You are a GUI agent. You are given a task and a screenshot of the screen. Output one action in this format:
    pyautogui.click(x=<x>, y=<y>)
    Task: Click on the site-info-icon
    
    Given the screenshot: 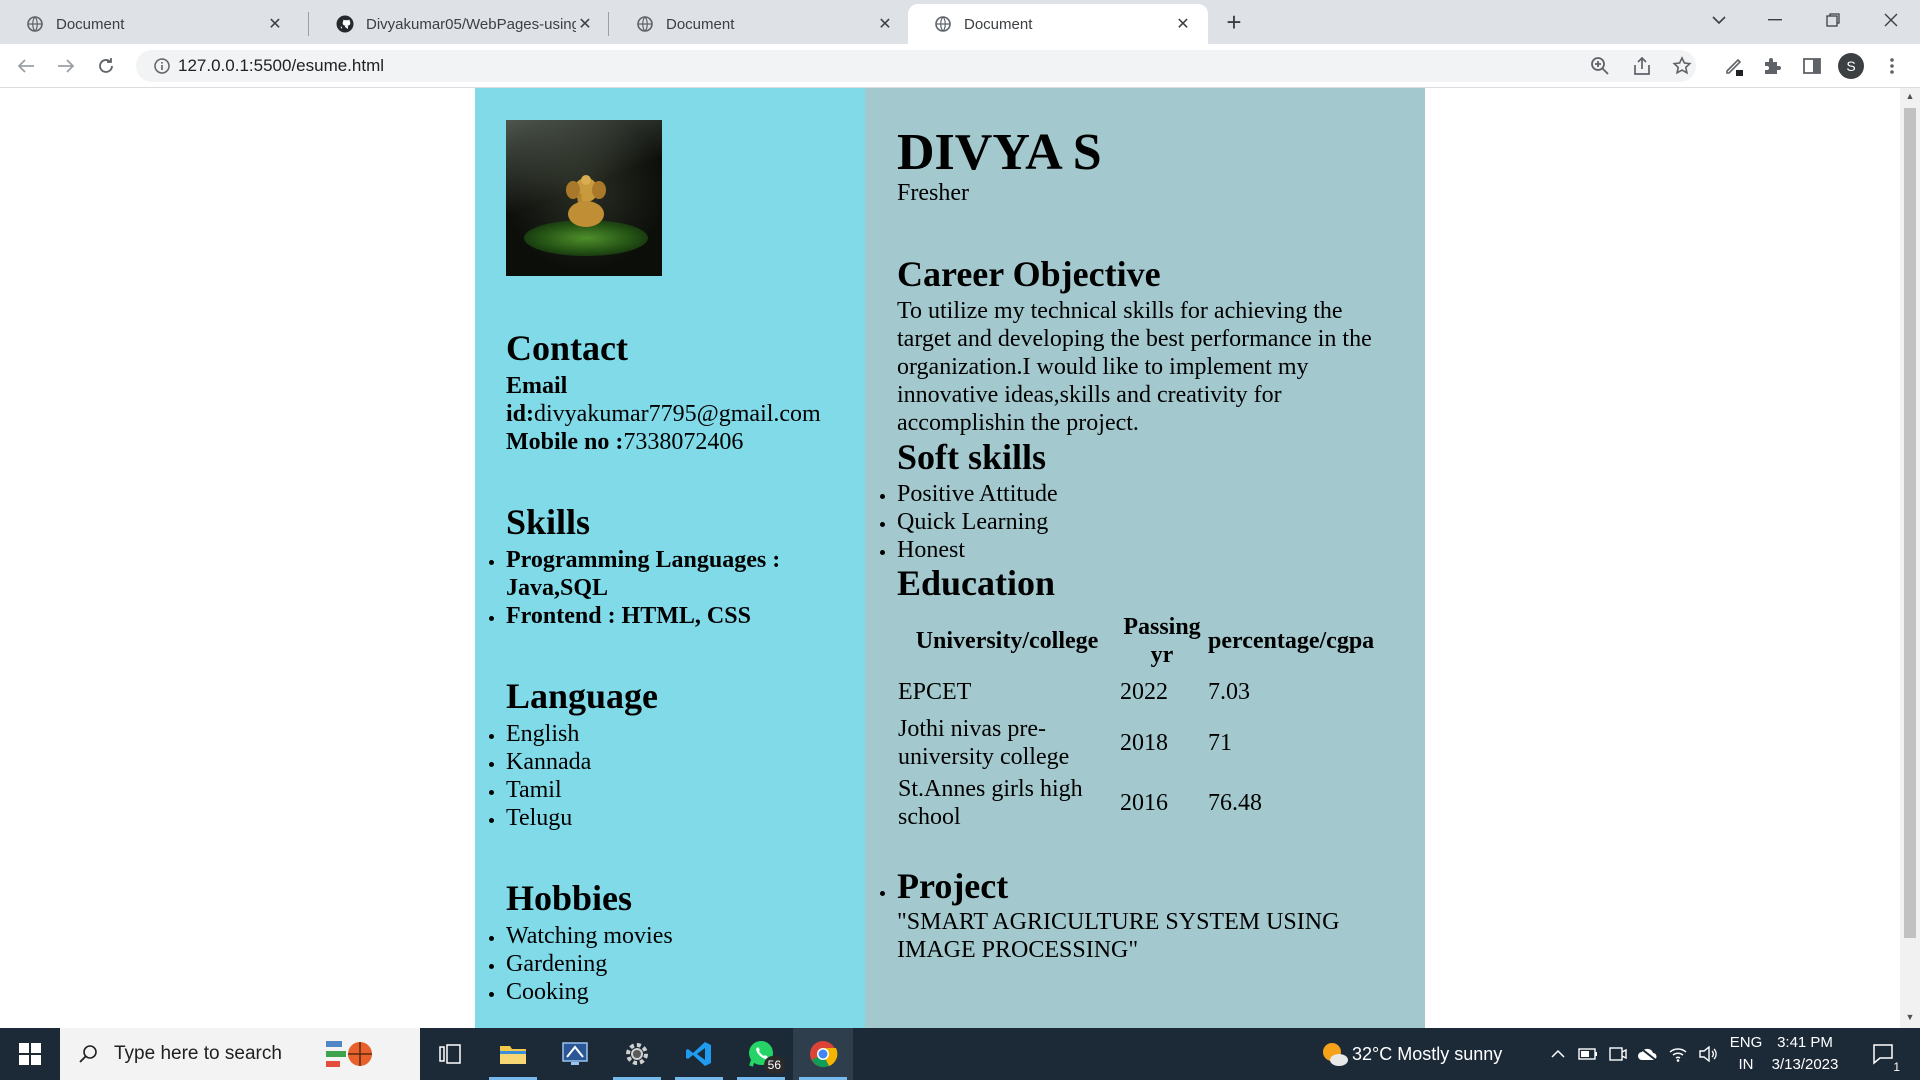 What is the action you would take?
    pyautogui.click(x=162, y=66)
    